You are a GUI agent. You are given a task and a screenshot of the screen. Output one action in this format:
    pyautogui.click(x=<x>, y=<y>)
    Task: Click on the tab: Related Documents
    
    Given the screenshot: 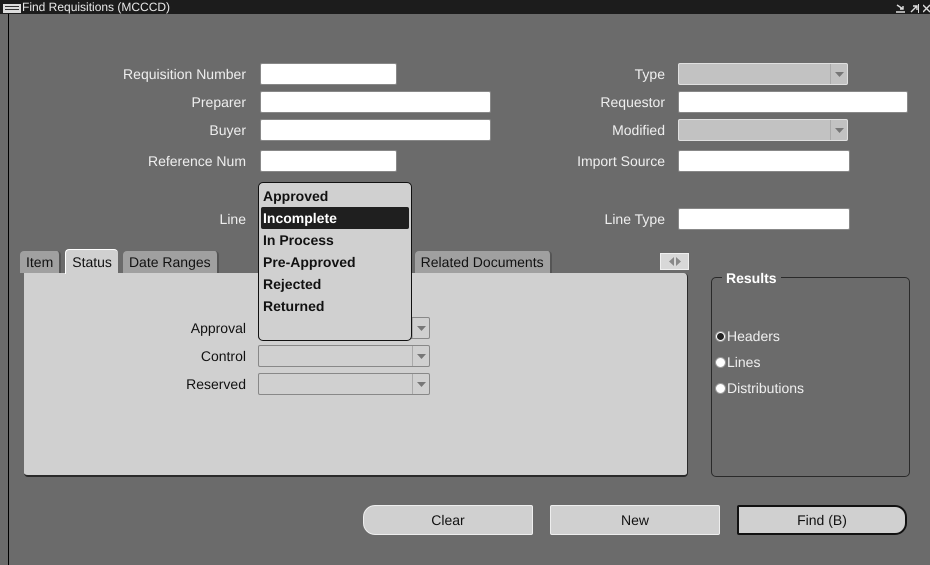 What is the action you would take?
    pyautogui.click(x=483, y=262)
    